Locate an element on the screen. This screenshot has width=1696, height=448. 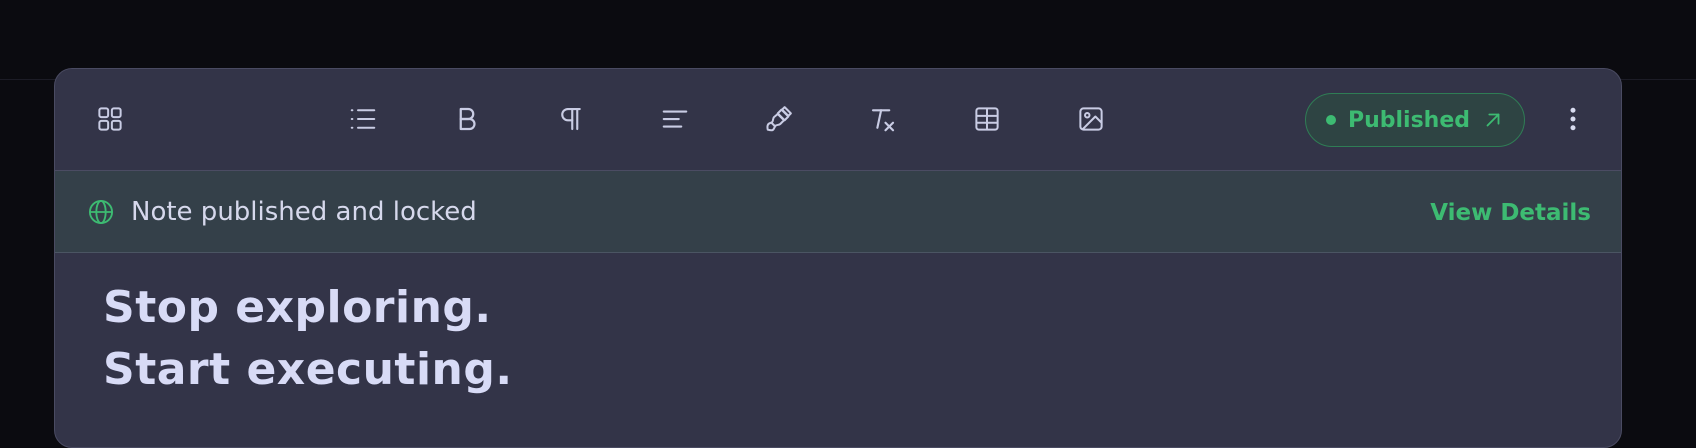
paintbrush-button is located at coordinates (779, 119).